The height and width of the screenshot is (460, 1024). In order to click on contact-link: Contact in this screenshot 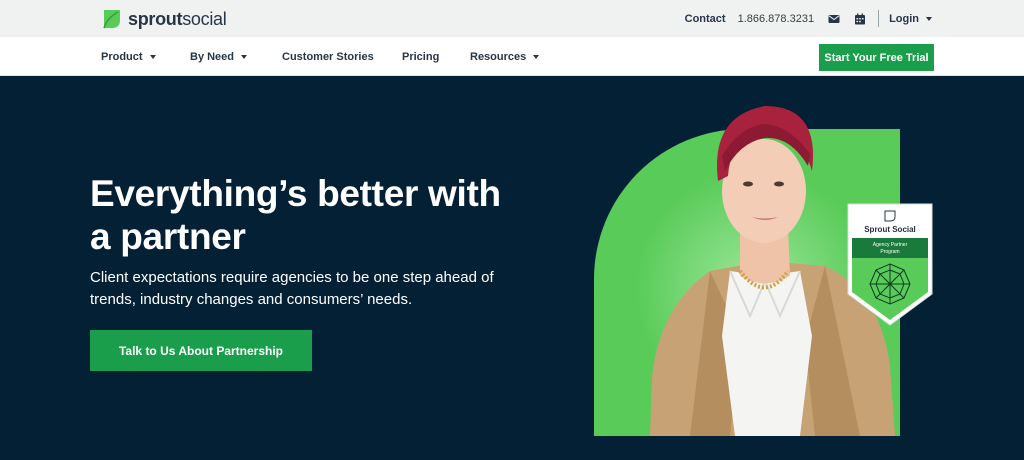, I will do `click(705, 19)`.